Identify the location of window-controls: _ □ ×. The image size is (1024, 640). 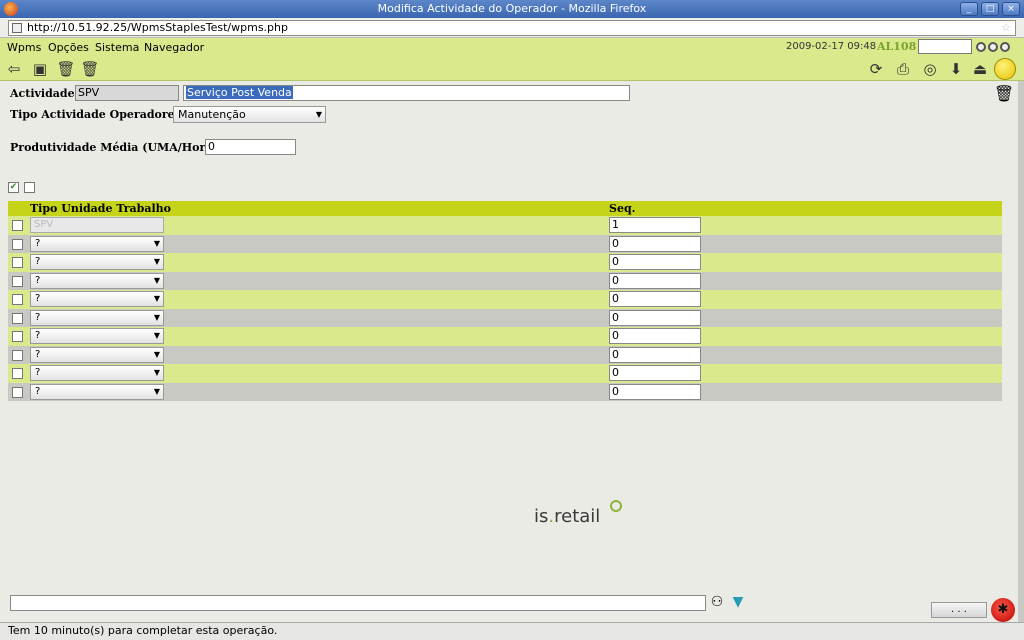
(990, 9).